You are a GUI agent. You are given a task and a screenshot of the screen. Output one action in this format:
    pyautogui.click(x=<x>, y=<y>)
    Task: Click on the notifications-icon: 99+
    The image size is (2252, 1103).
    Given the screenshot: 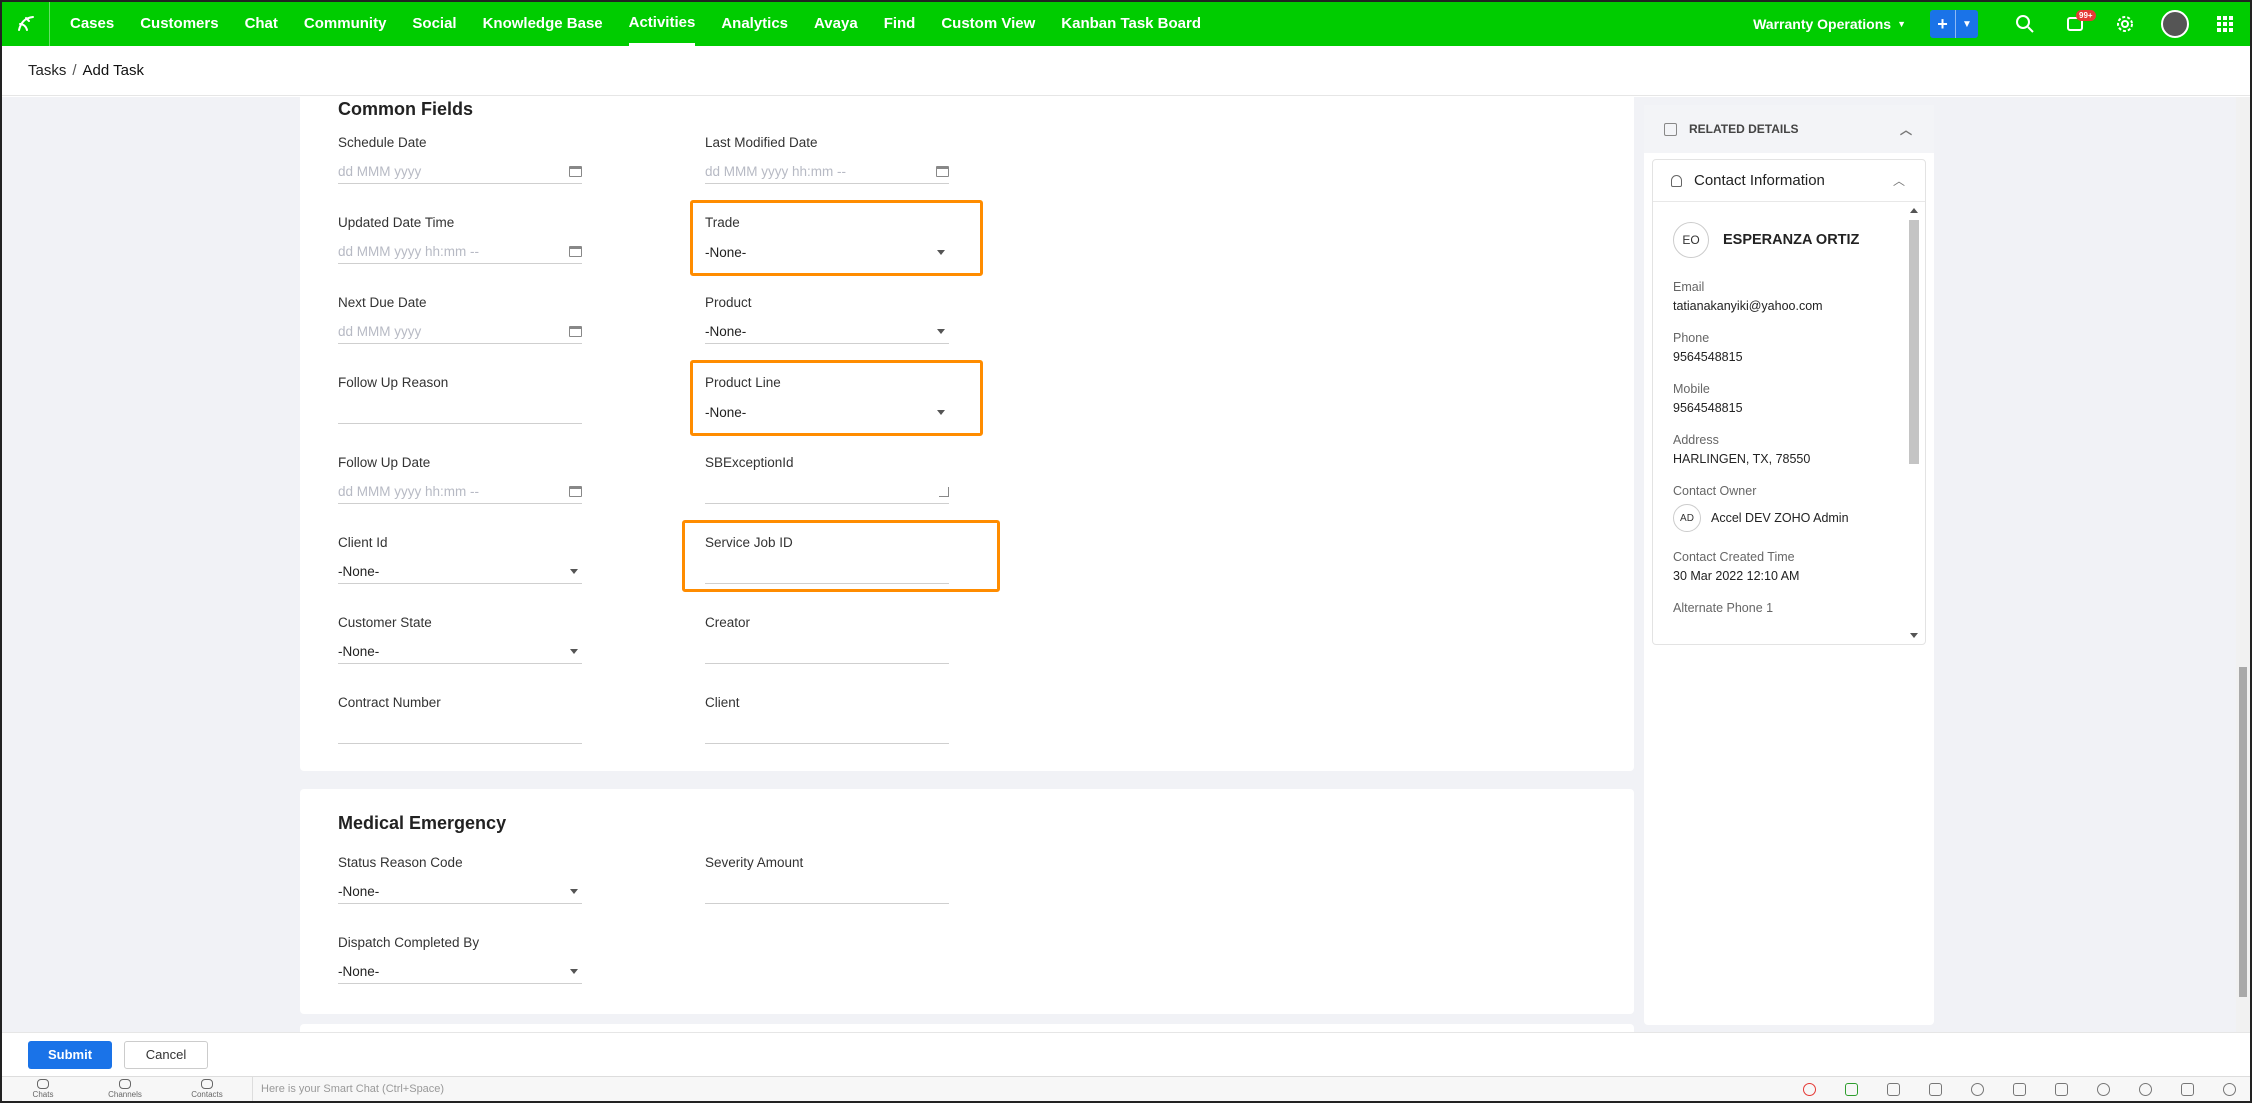 What is the action you would take?
    pyautogui.click(x=2075, y=24)
    